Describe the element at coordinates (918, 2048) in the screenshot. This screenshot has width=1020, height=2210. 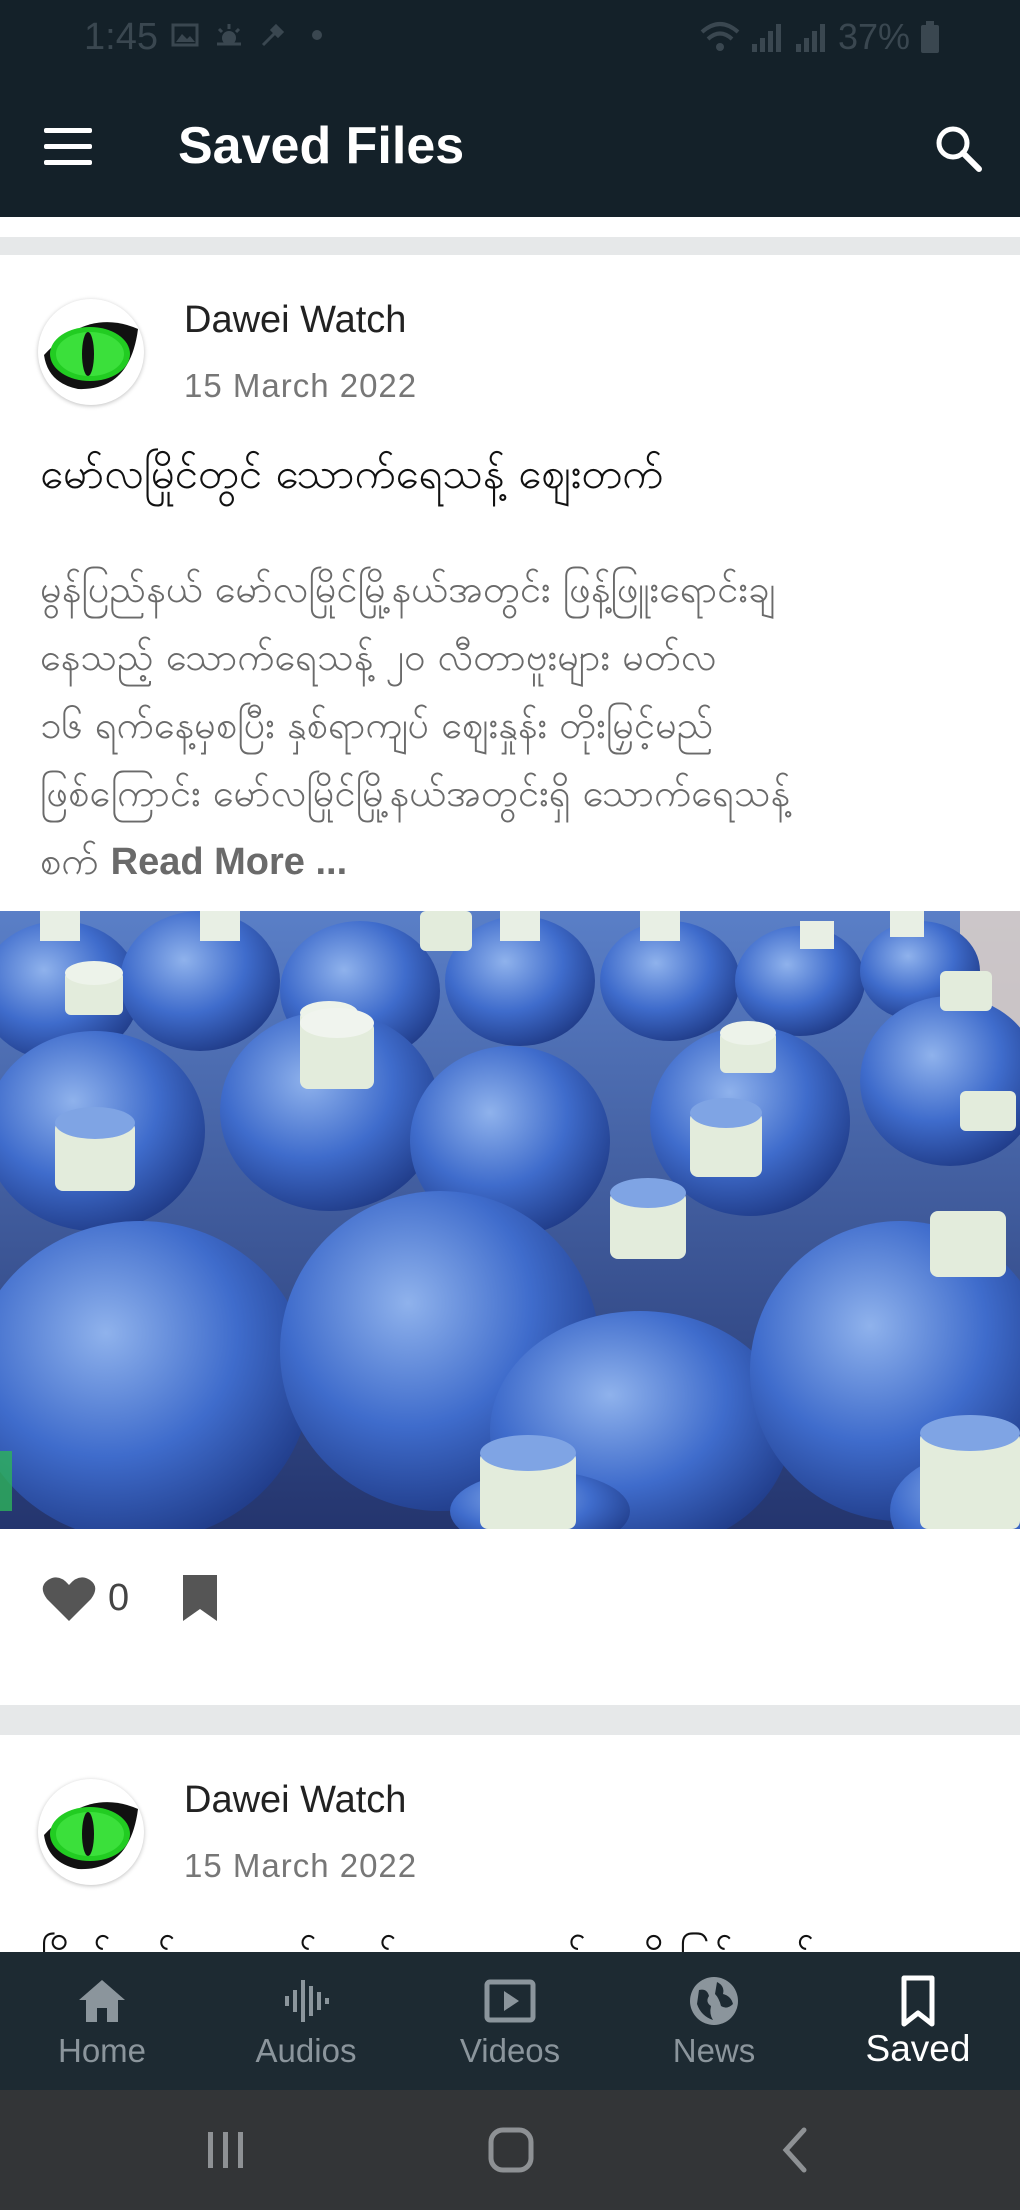
I see `nav-label: Saved` at that location.